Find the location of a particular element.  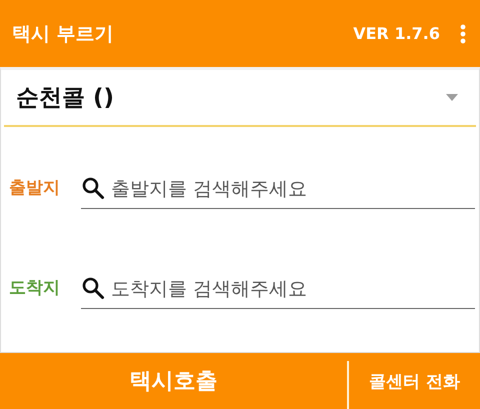

dropdown-caret-icon is located at coordinates (452, 97).